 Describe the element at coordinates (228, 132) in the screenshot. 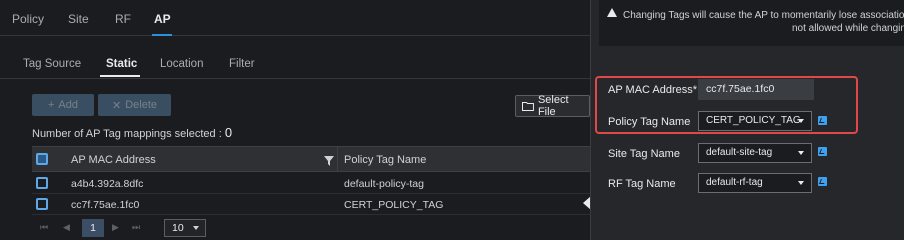

I see `selection-count-value: 0` at that location.